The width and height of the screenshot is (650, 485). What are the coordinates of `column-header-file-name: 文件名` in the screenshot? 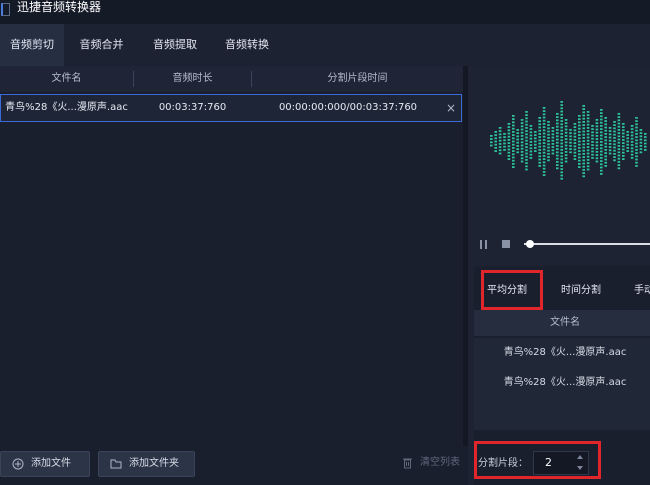 It's located at (66, 78).